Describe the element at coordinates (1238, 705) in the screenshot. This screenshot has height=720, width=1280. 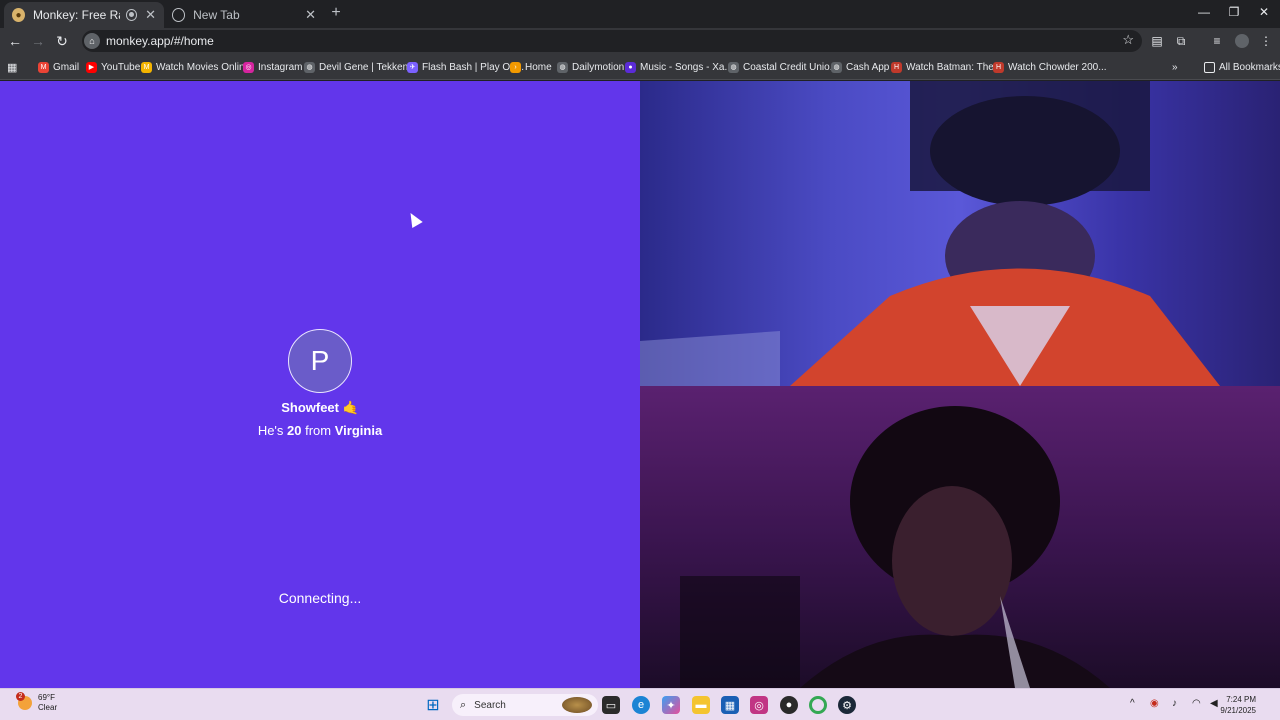
I see `taskbar-clock: 7:24 PM 9/21/2025` at that location.